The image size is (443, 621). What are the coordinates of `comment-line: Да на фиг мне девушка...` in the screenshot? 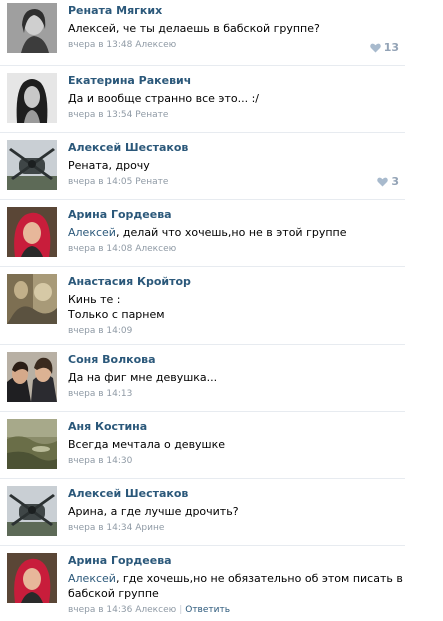 It's located at (143, 377).